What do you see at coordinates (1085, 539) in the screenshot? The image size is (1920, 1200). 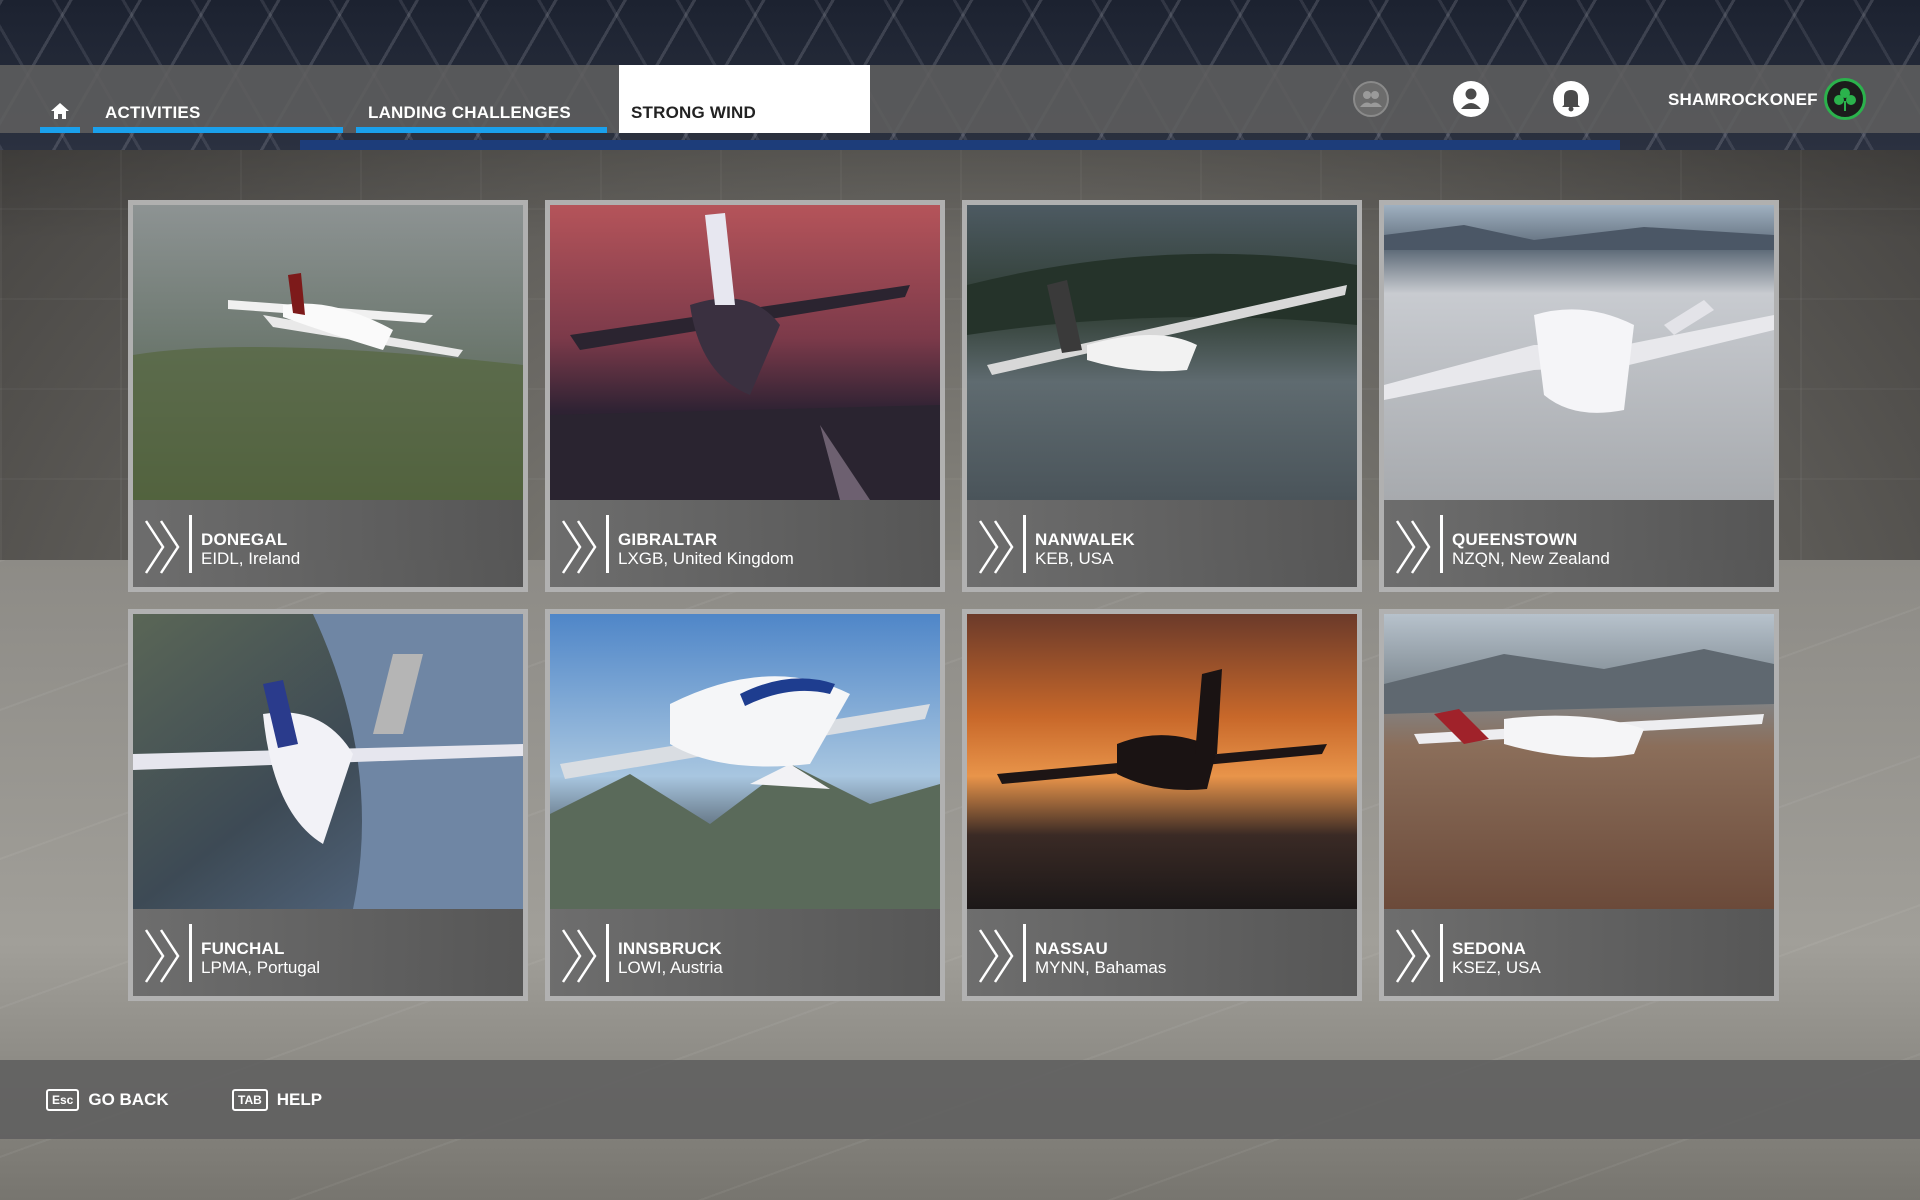 I see `card-city: NANWALEK` at bounding box center [1085, 539].